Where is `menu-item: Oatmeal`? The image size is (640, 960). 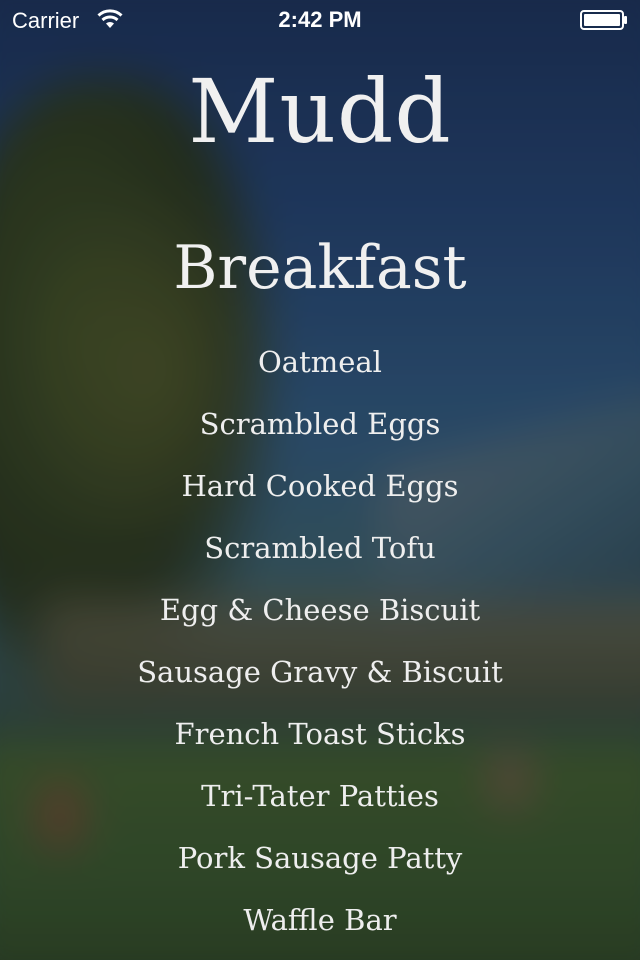
menu-item: Oatmeal is located at coordinates (320, 362).